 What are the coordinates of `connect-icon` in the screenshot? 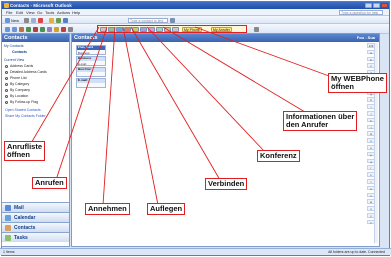 It's located at (135, 29).